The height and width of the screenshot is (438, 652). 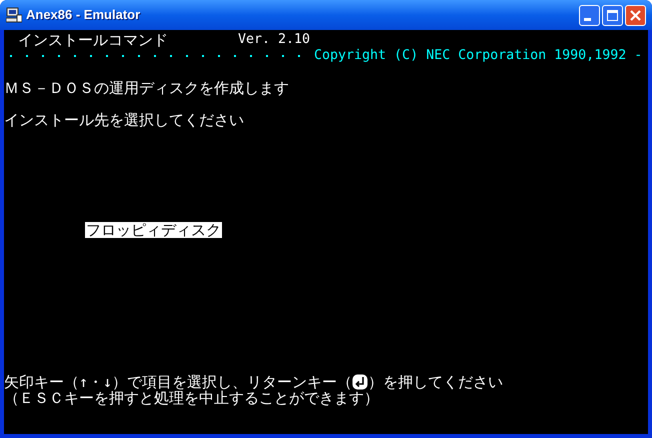 I want to click on instruction-text: ＭＳ－ＤＯＳの運用ディスクを作成します, so click(x=146, y=88).